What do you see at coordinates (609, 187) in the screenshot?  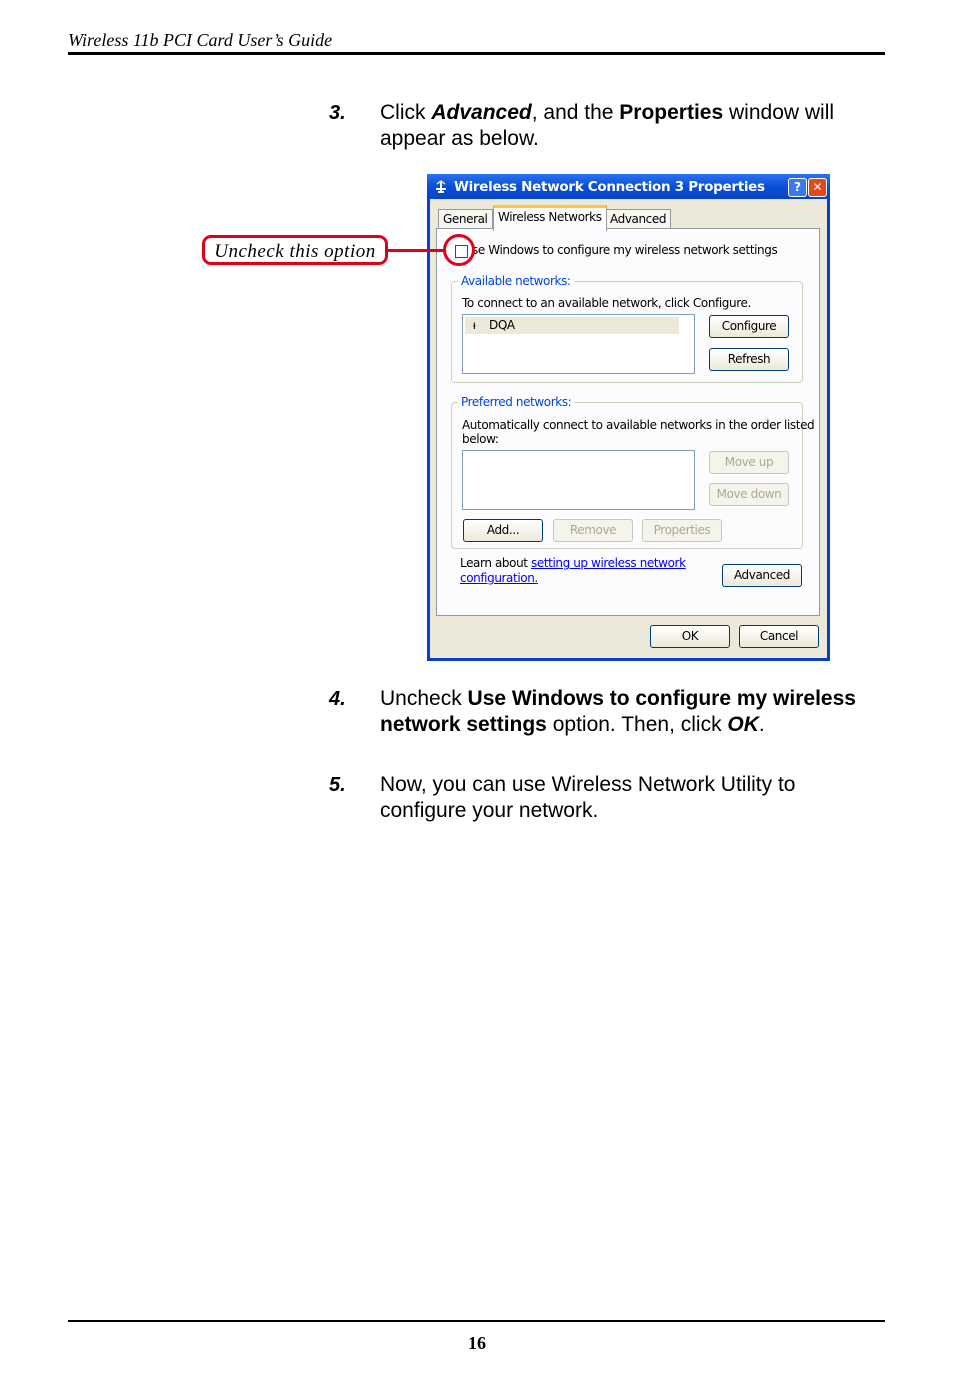 I see `dialog-title: Wireless Network Connection 3 Properties` at bounding box center [609, 187].